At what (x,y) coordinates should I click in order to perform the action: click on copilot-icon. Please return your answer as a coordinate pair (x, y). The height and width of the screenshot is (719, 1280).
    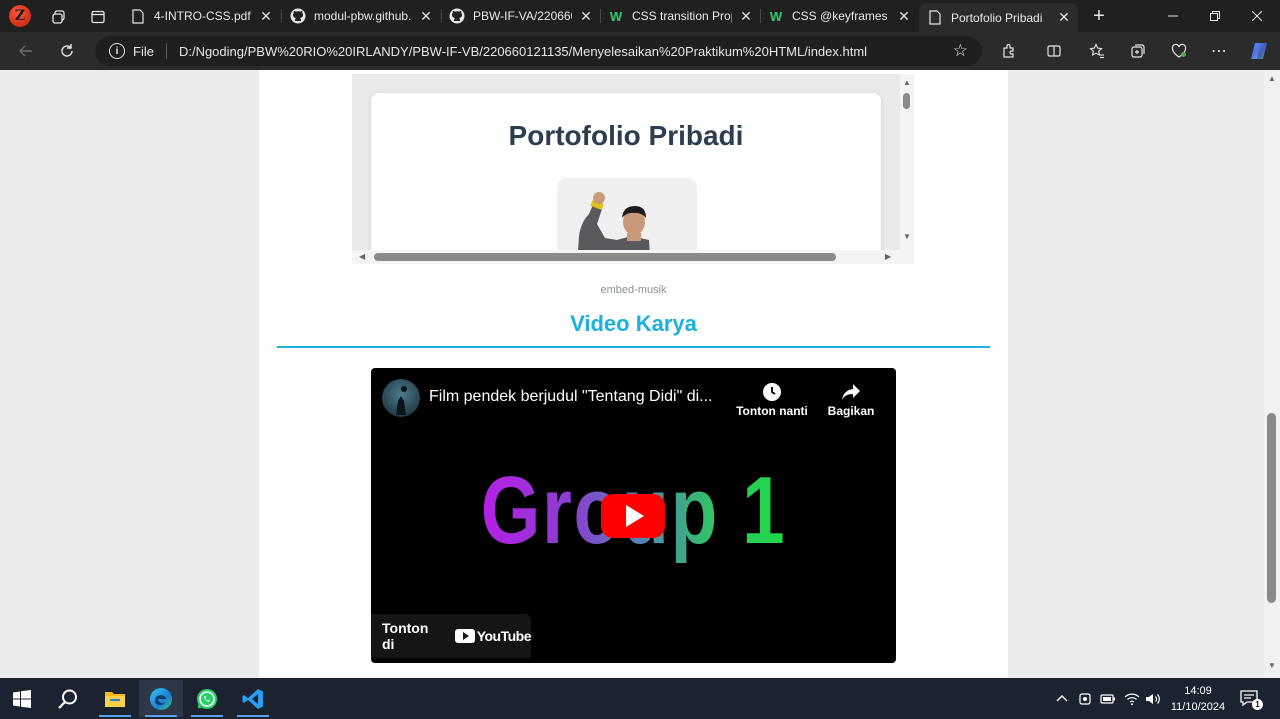
    Looking at the image, I should click on (1259, 51).